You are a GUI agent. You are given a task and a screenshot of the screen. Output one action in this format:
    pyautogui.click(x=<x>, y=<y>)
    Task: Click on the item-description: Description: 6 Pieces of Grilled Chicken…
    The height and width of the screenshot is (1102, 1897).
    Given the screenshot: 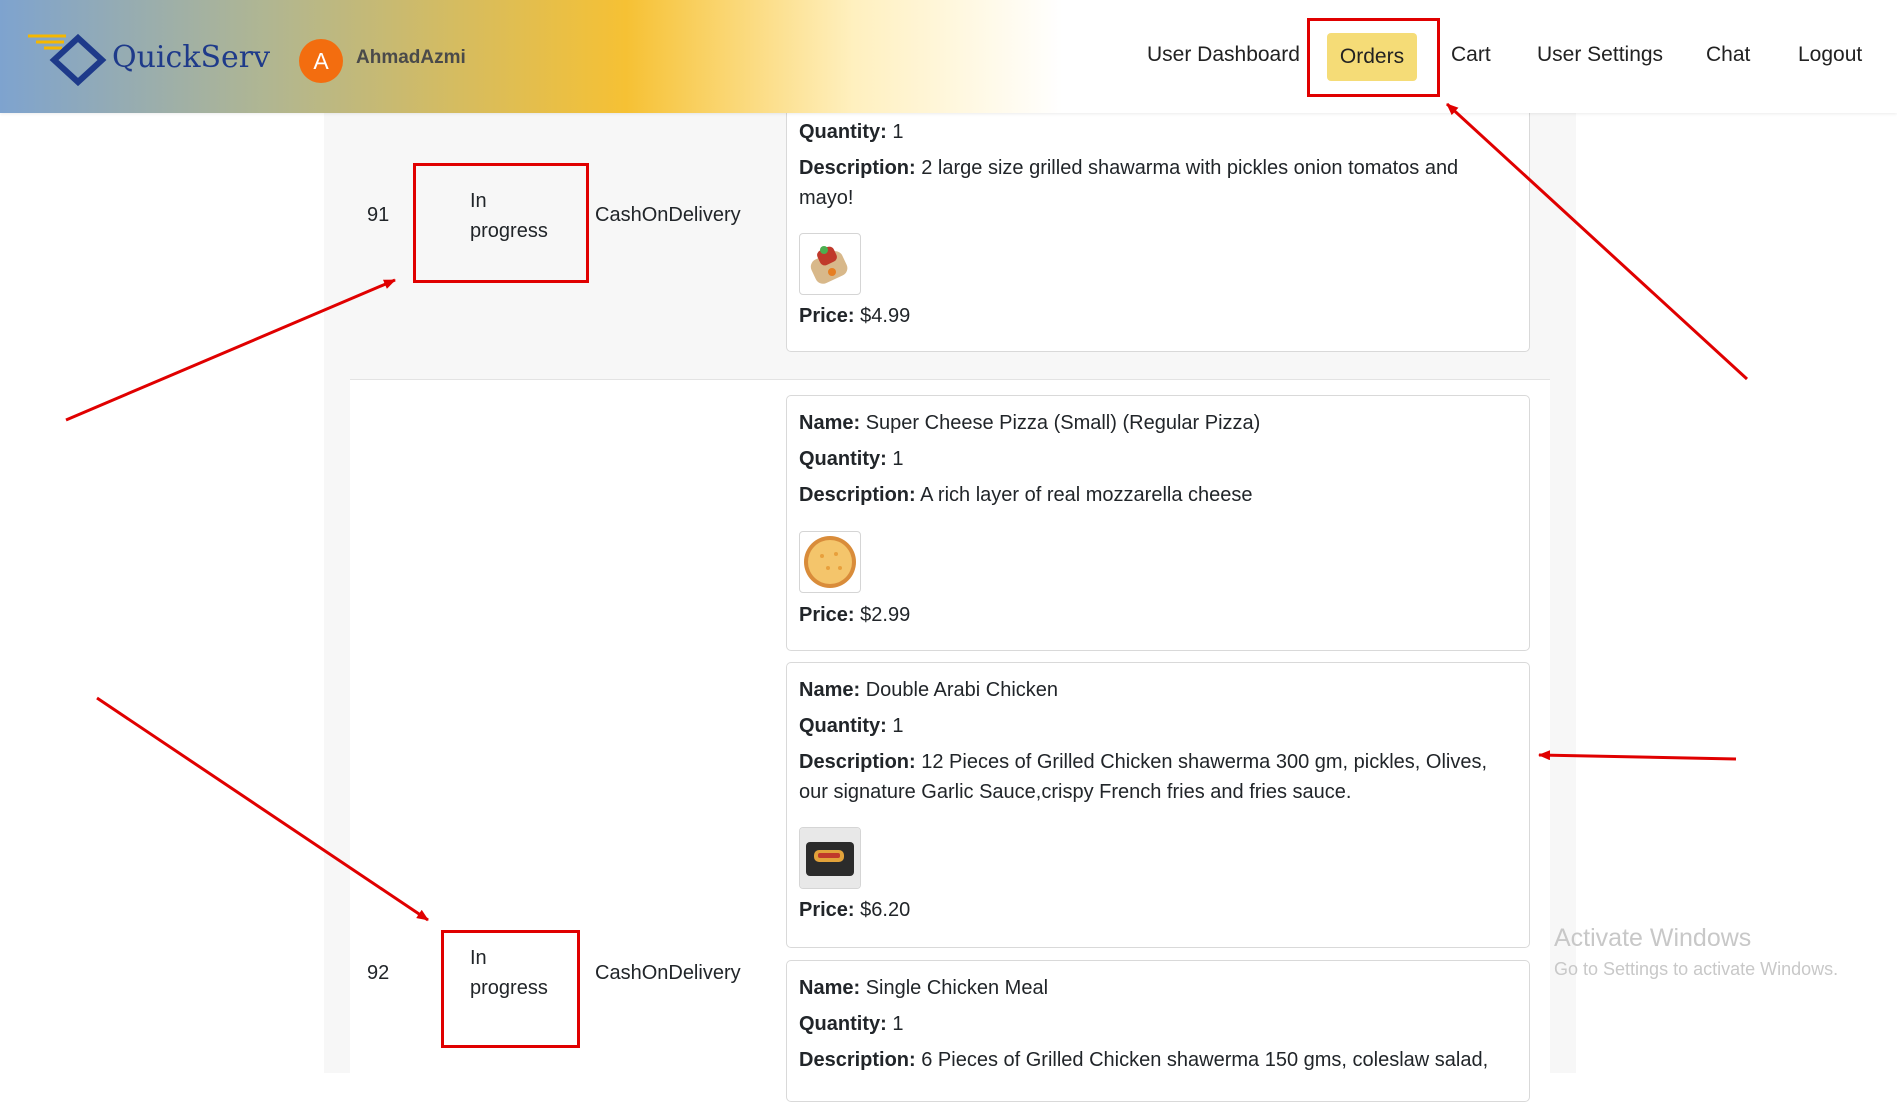 What is the action you would take?
    pyautogui.click(x=1158, y=1060)
    